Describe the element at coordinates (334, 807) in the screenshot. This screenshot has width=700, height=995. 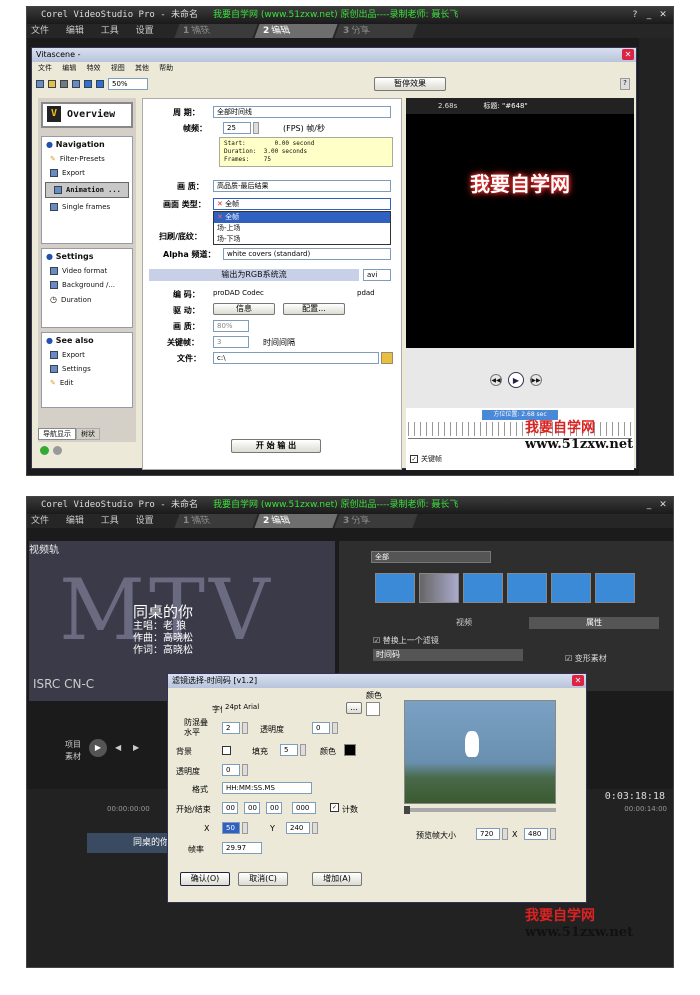
I see `count-checkbox: ✓` at that location.